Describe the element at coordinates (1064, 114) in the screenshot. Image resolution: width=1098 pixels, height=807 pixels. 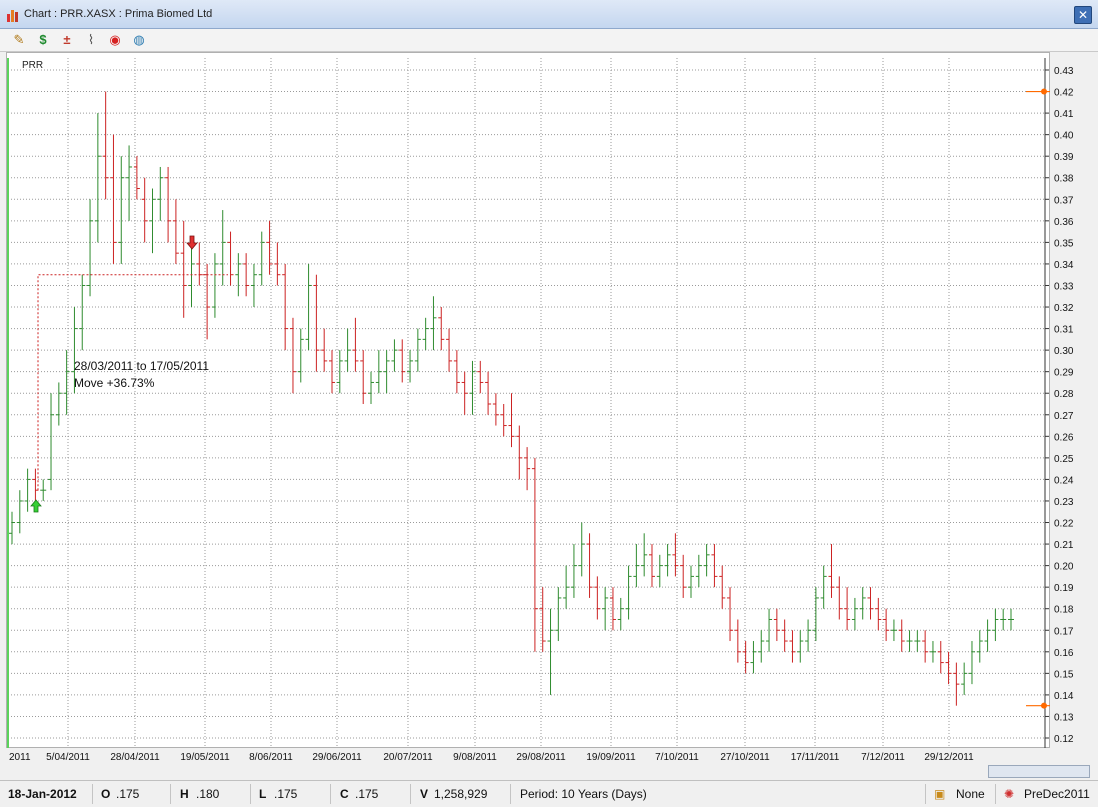
I see `y-tick-label: 0.41` at that location.